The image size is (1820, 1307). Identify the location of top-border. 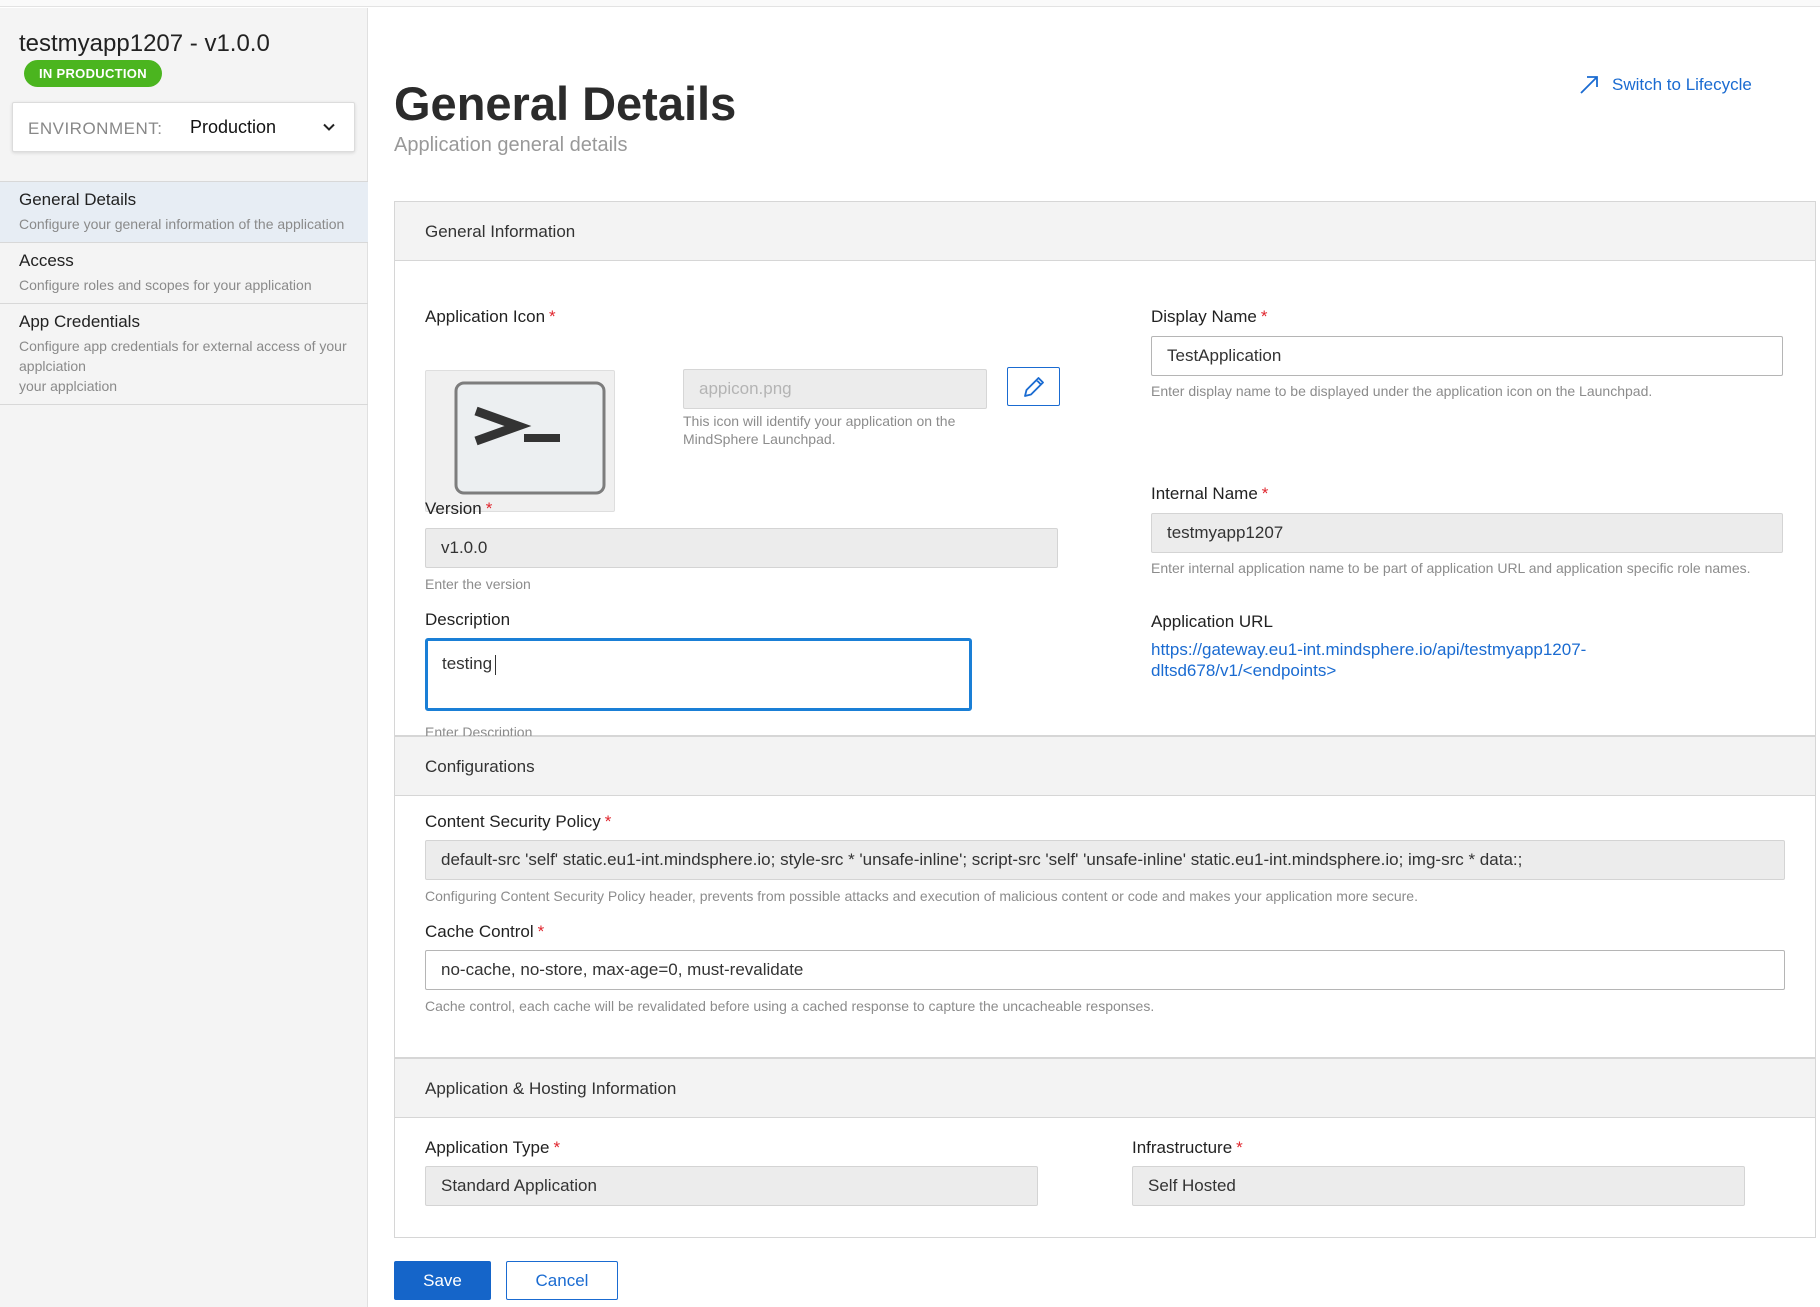
(910, 3).